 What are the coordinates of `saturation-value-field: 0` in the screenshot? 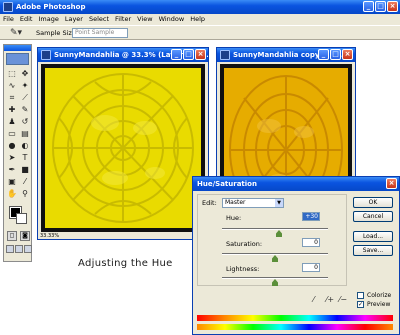 It's located at (311, 242).